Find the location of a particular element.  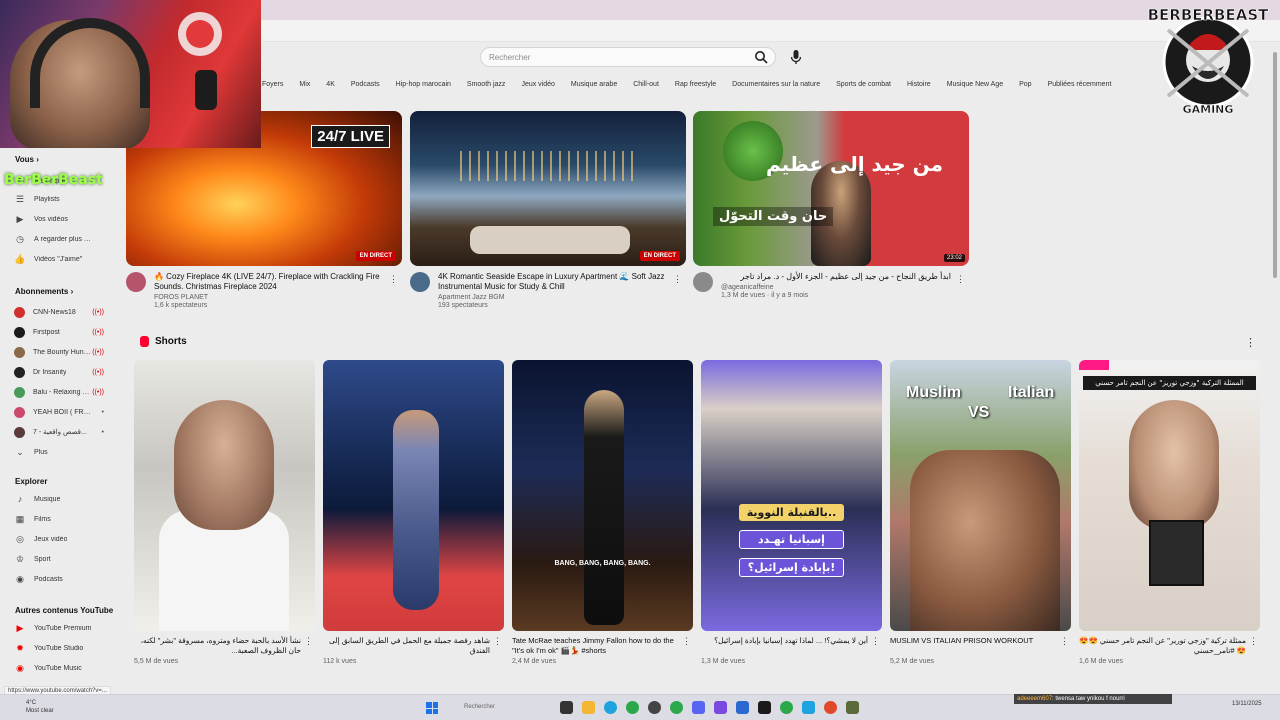

search-icon is located at coordinates (762, 57).